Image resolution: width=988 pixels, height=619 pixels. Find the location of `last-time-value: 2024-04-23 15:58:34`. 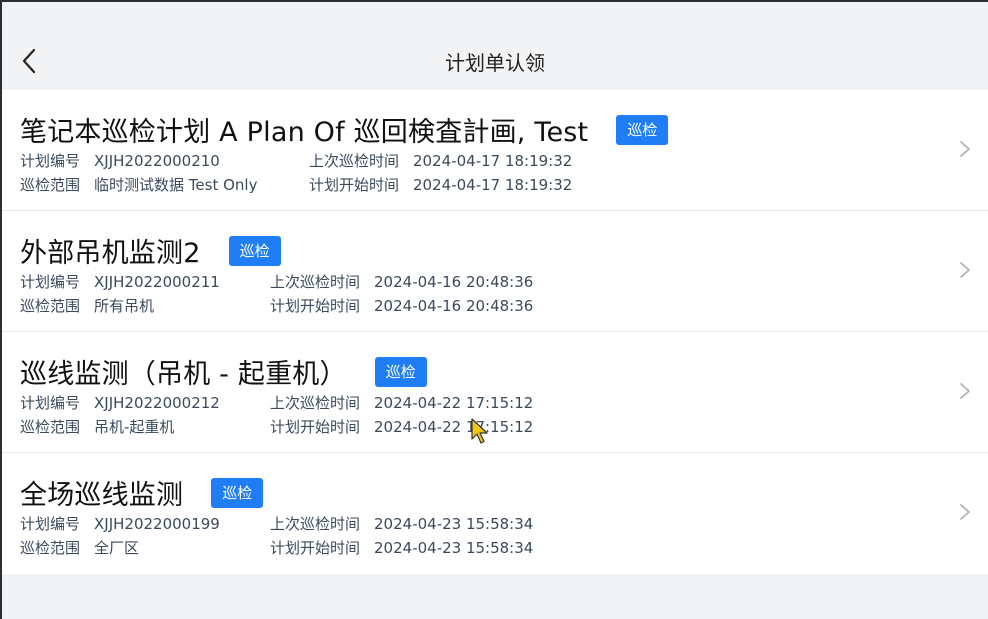

last-time-value: 2024-04-23 15:58:34 is located at coordinates (454, 524).